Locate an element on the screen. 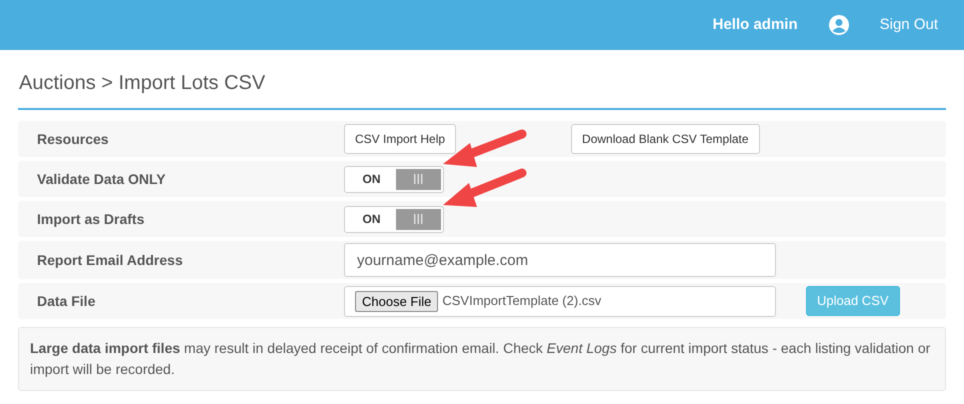 This screenshot has width=964, height=404. email-field: yourname@example.com is located at coordinates (560, 260).